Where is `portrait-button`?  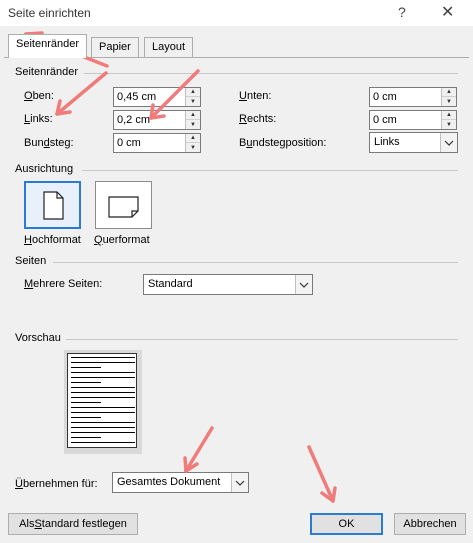
portrait-button is located at coordinates (52, 205).